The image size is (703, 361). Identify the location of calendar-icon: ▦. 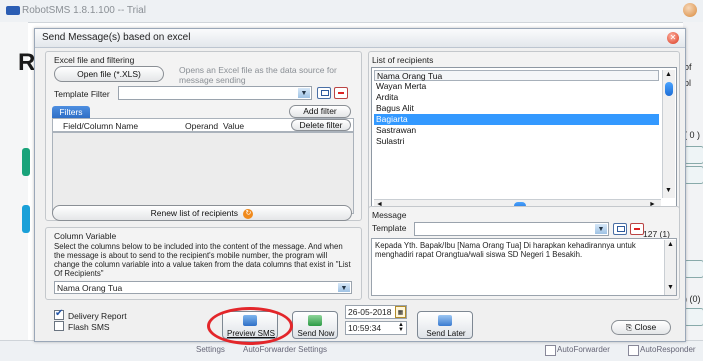
(400, 312).